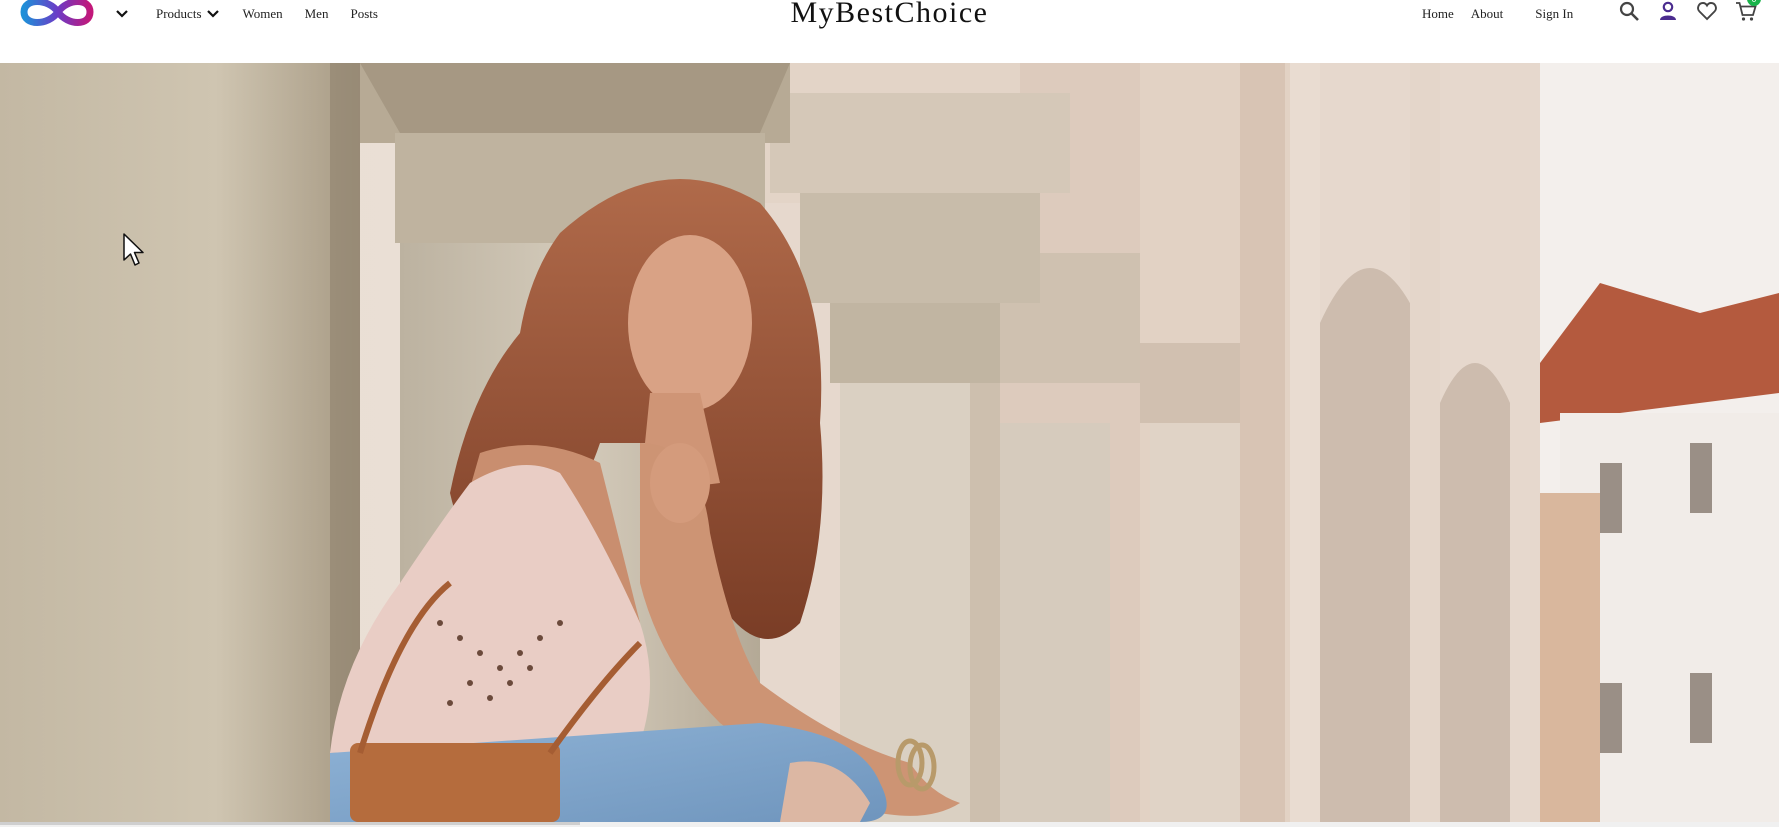 This screenshot has height=827, width=1779. What do you see at coordinates (1748, 11) in the screenshot?
I see `cart-button: 0` at bounding box center [1748, 11].